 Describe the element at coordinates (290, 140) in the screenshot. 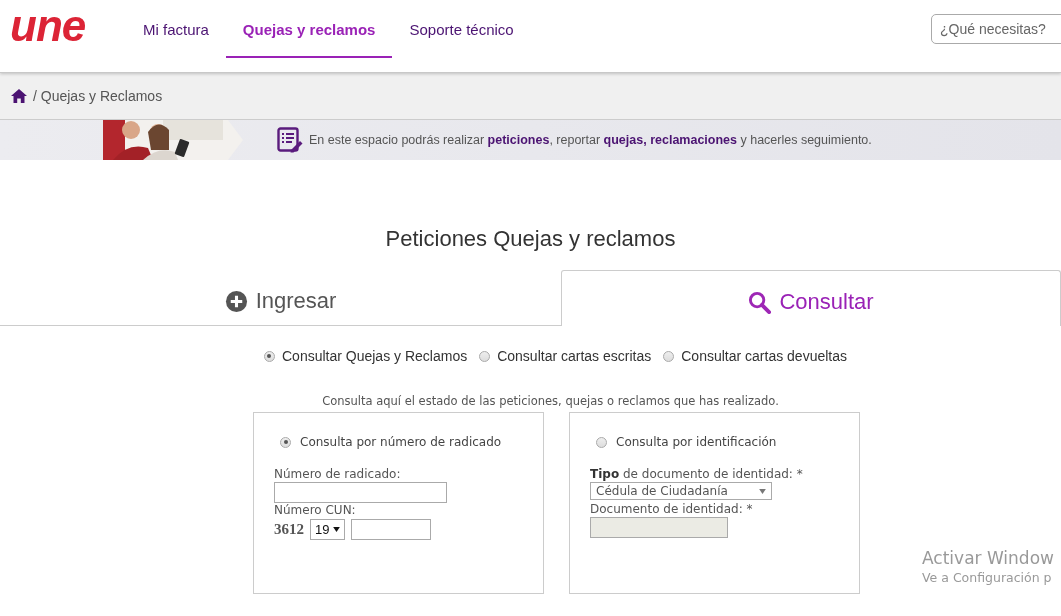

I see `document-icon` at that location.